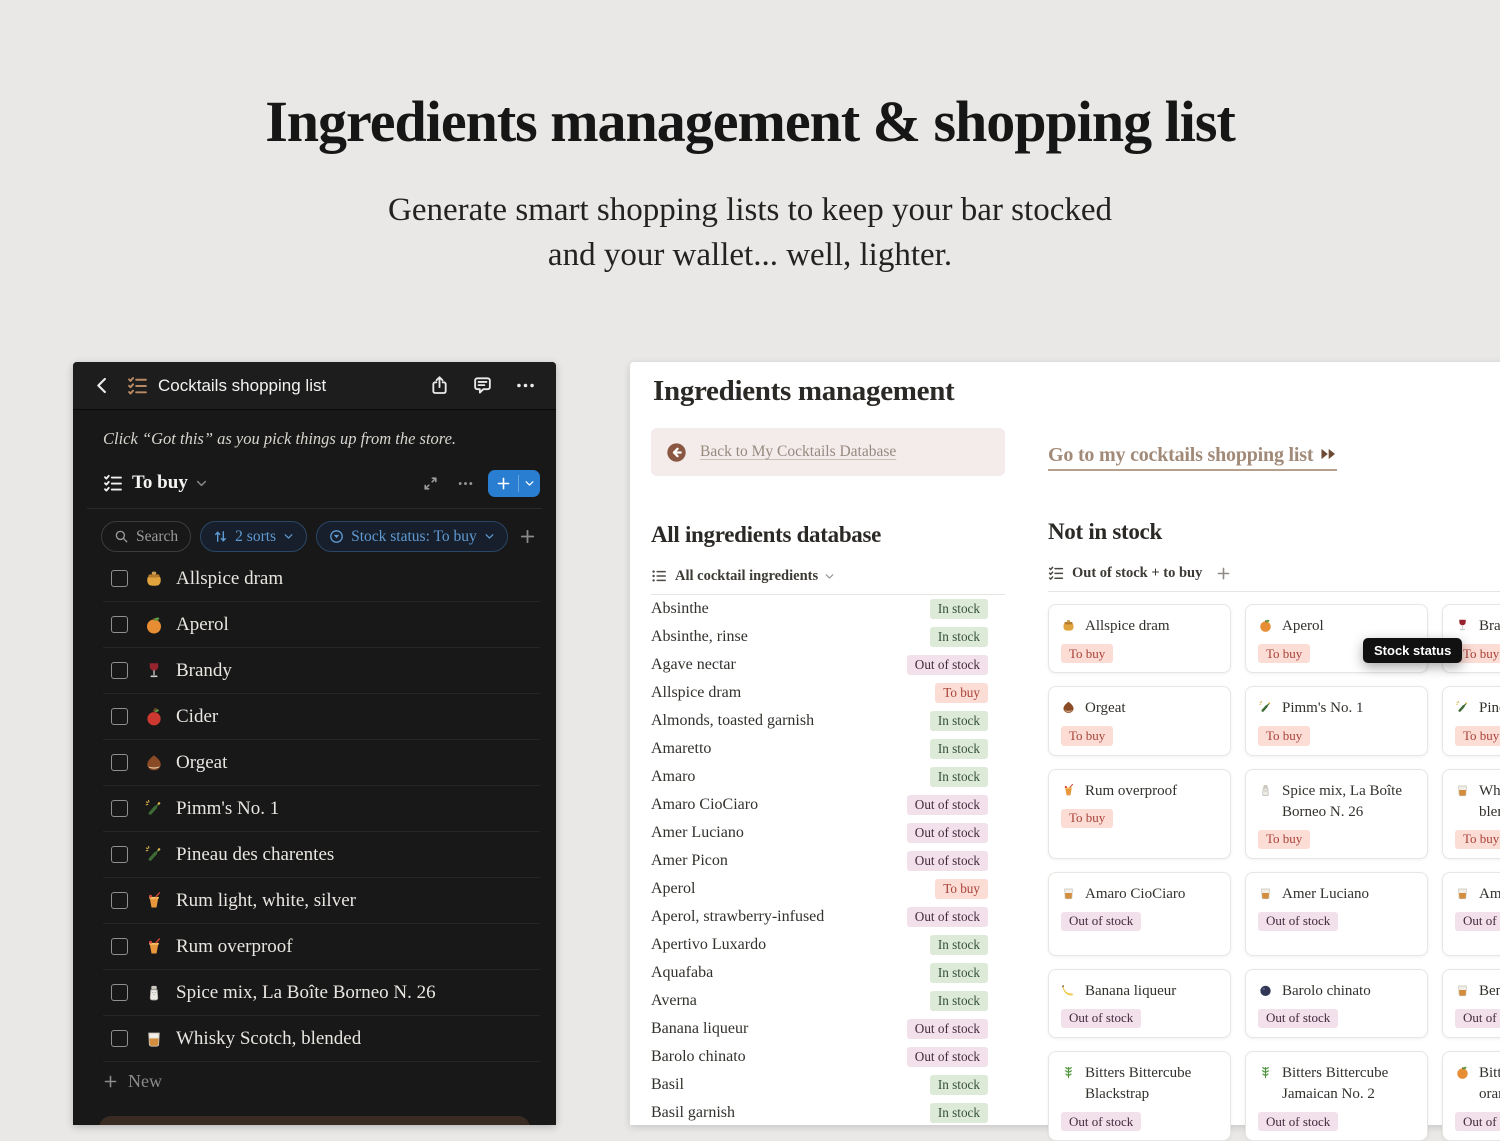 This screenshot has width=1500, height=1141. Describe the element at coordinates (828, 637) in the screenshot. I see `ingredient-row: Absinthe, rinse In stock` at that location.